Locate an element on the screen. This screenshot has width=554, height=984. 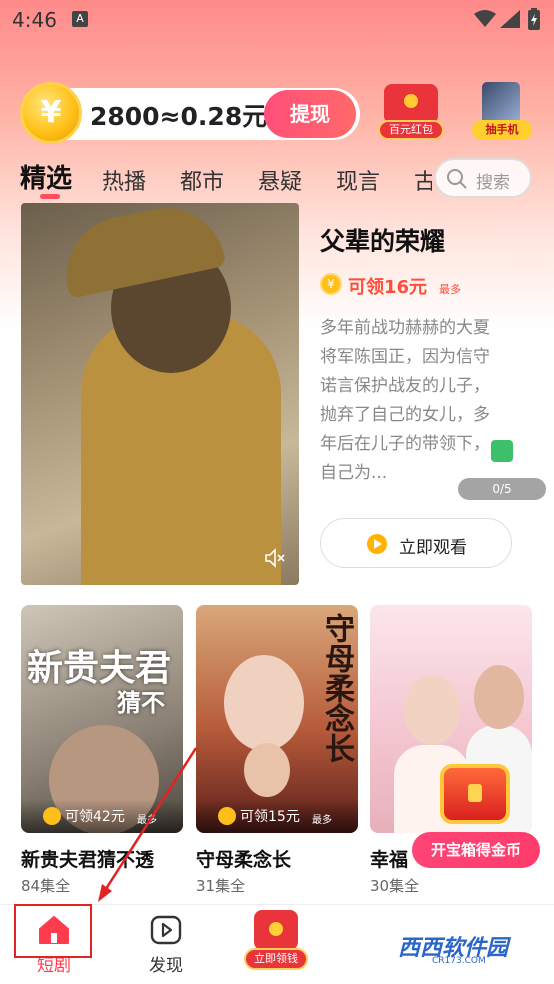
search-icon is located at coordinates (457, 179).